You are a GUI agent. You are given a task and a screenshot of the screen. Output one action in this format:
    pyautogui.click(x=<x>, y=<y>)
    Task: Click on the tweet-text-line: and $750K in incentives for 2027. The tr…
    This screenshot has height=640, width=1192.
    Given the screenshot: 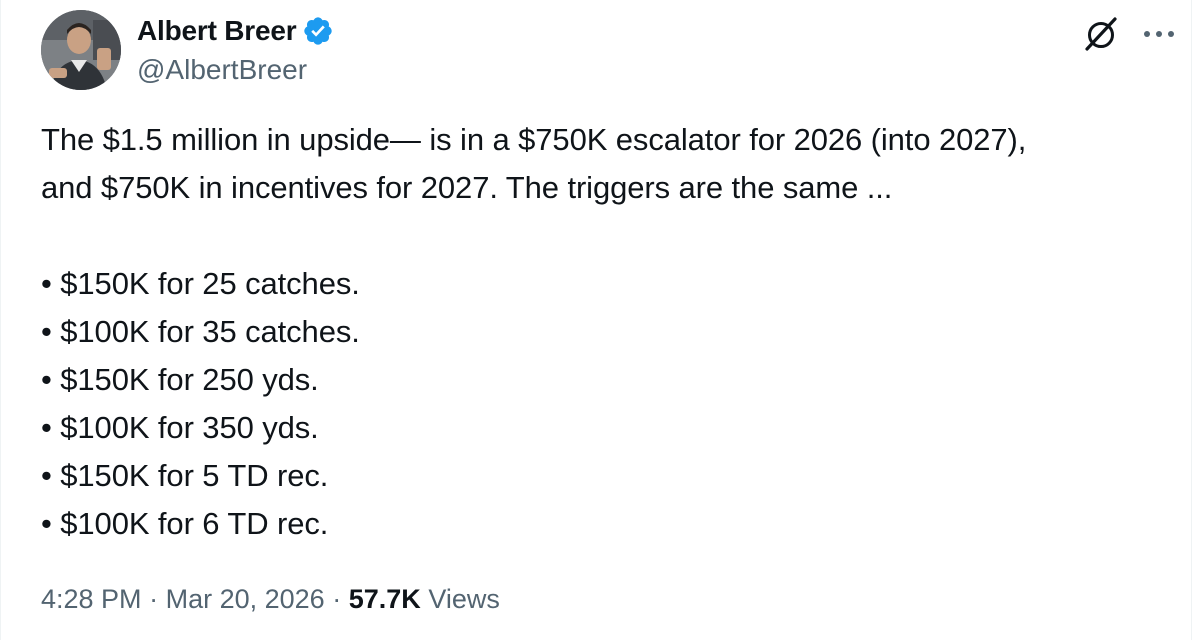 What is the action you would take?
    pyautogui.click(x=467, y=187)
    